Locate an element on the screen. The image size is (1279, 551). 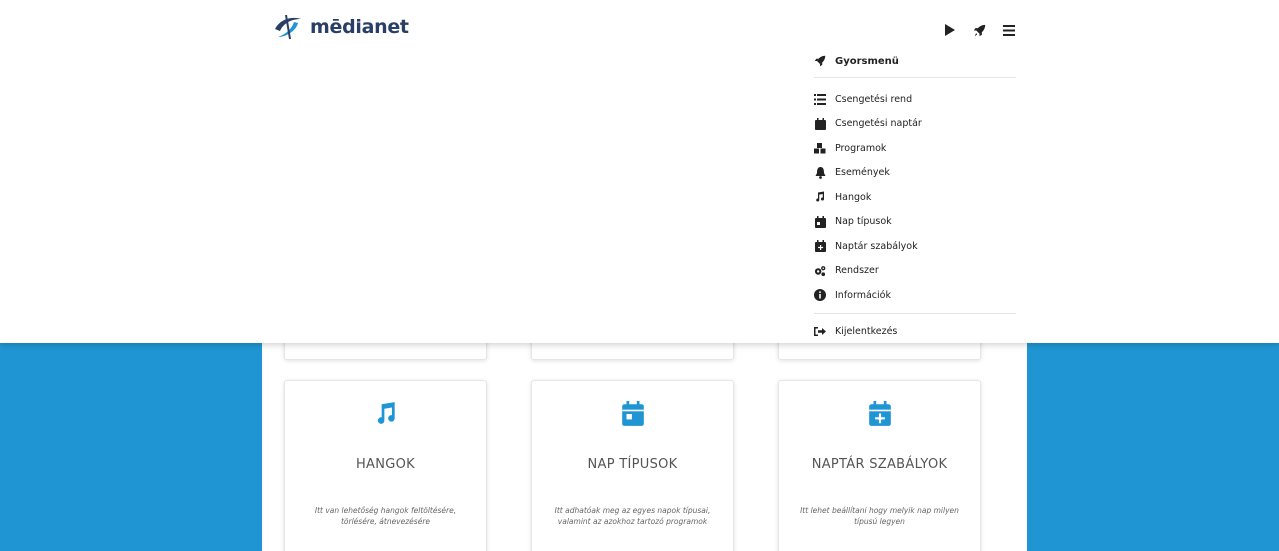
menu-item-esemenyek: Események is located at coordinates (915, 173).